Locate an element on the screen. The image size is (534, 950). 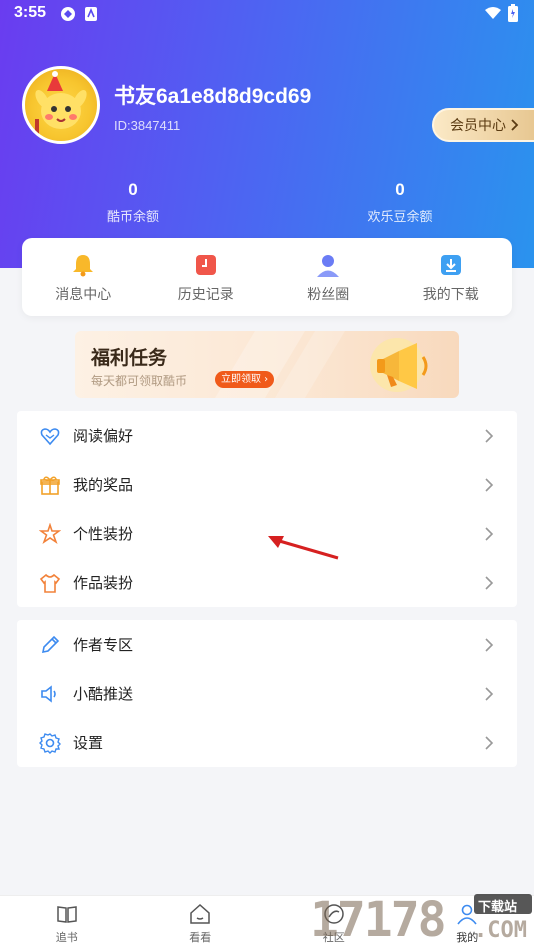
quick-action-label: 历史记录 is located at coordinates (205, 295).